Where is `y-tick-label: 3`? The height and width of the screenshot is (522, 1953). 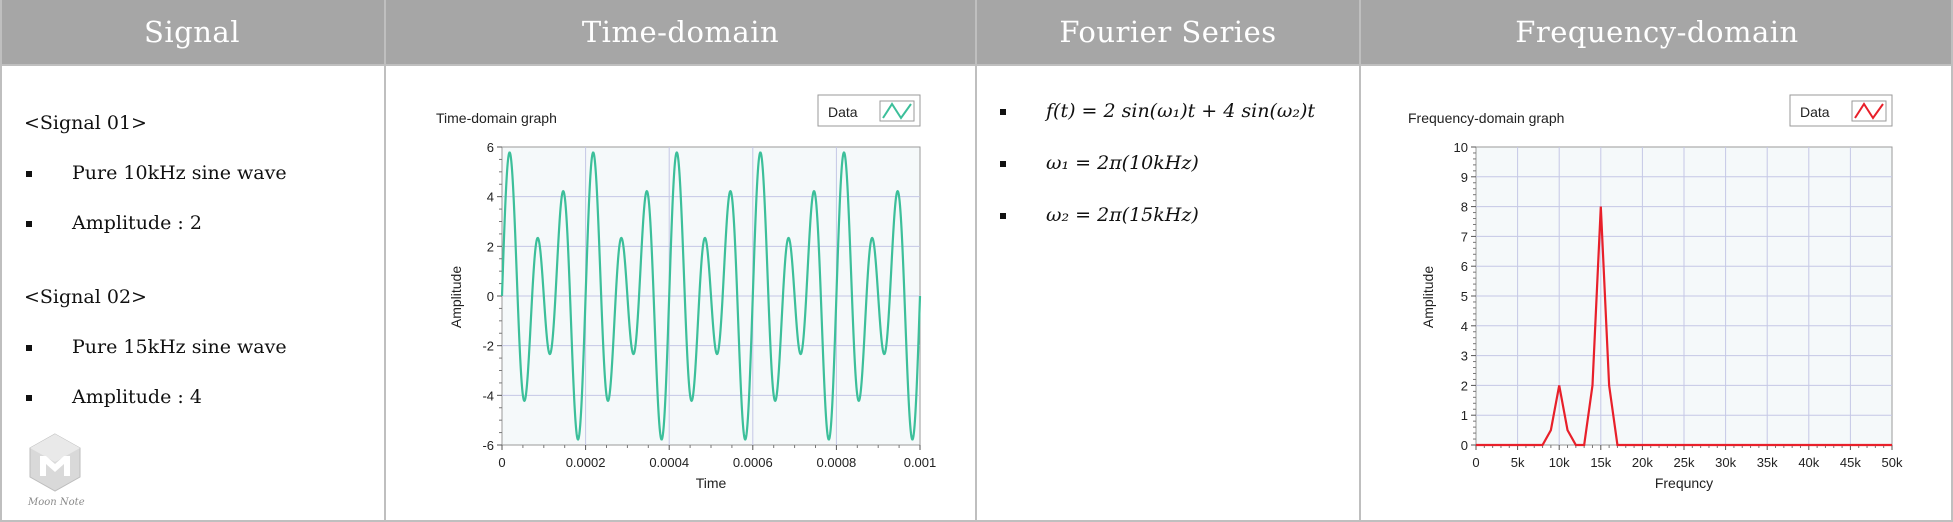 y-tick-label: 3 is located at coordinates (1464, 356).